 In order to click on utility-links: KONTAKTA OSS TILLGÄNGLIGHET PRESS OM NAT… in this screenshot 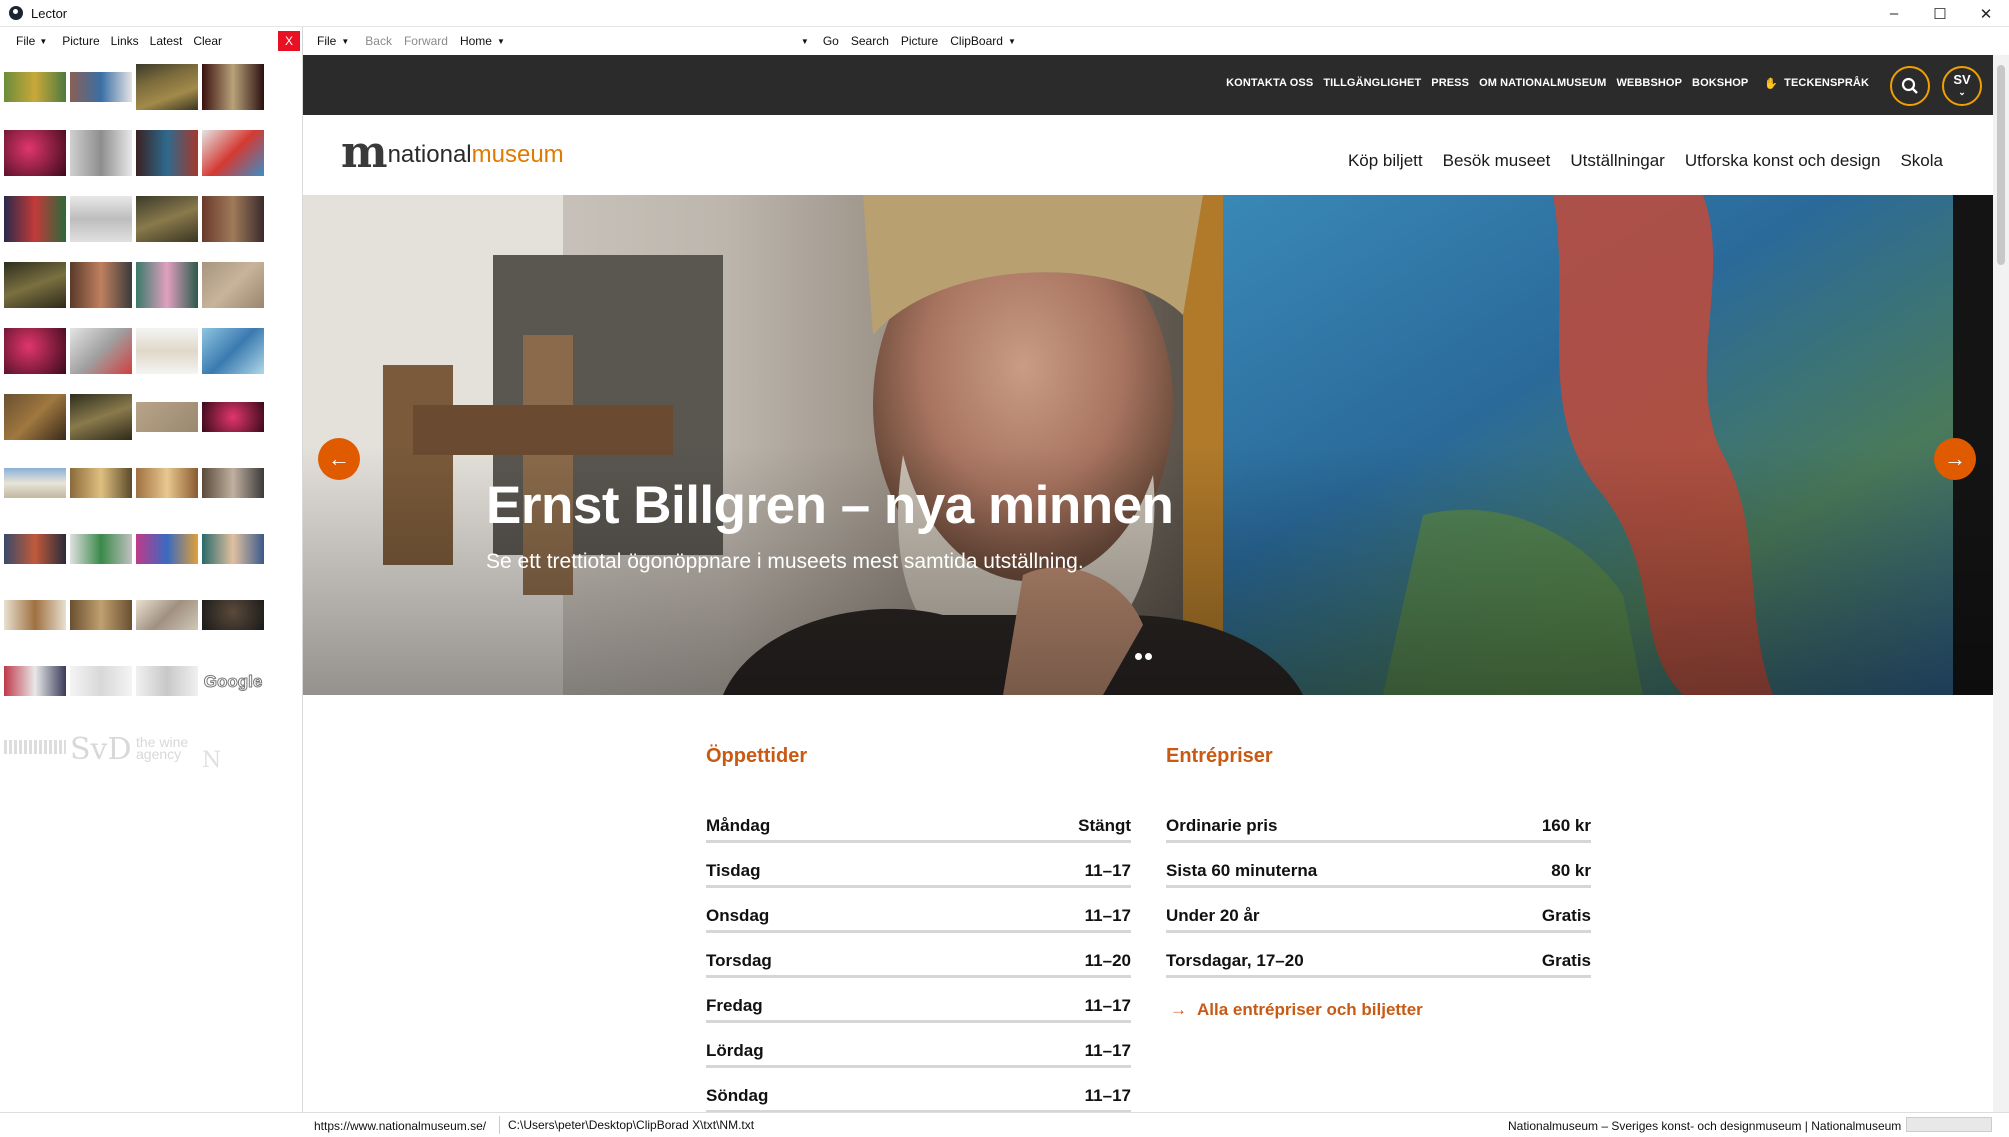, I will do `click(1542, 83)`.